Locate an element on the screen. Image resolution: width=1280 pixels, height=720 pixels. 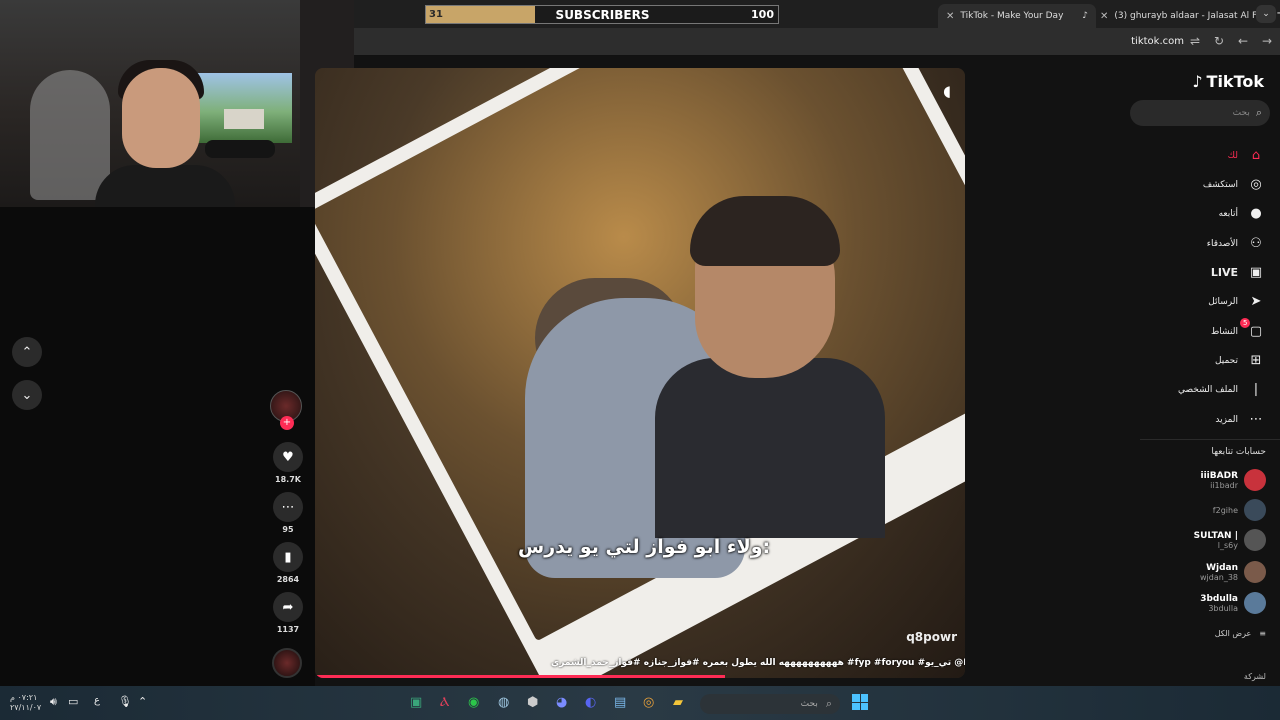
account-name: 3bdulla is located at coordinates (1219, 598).